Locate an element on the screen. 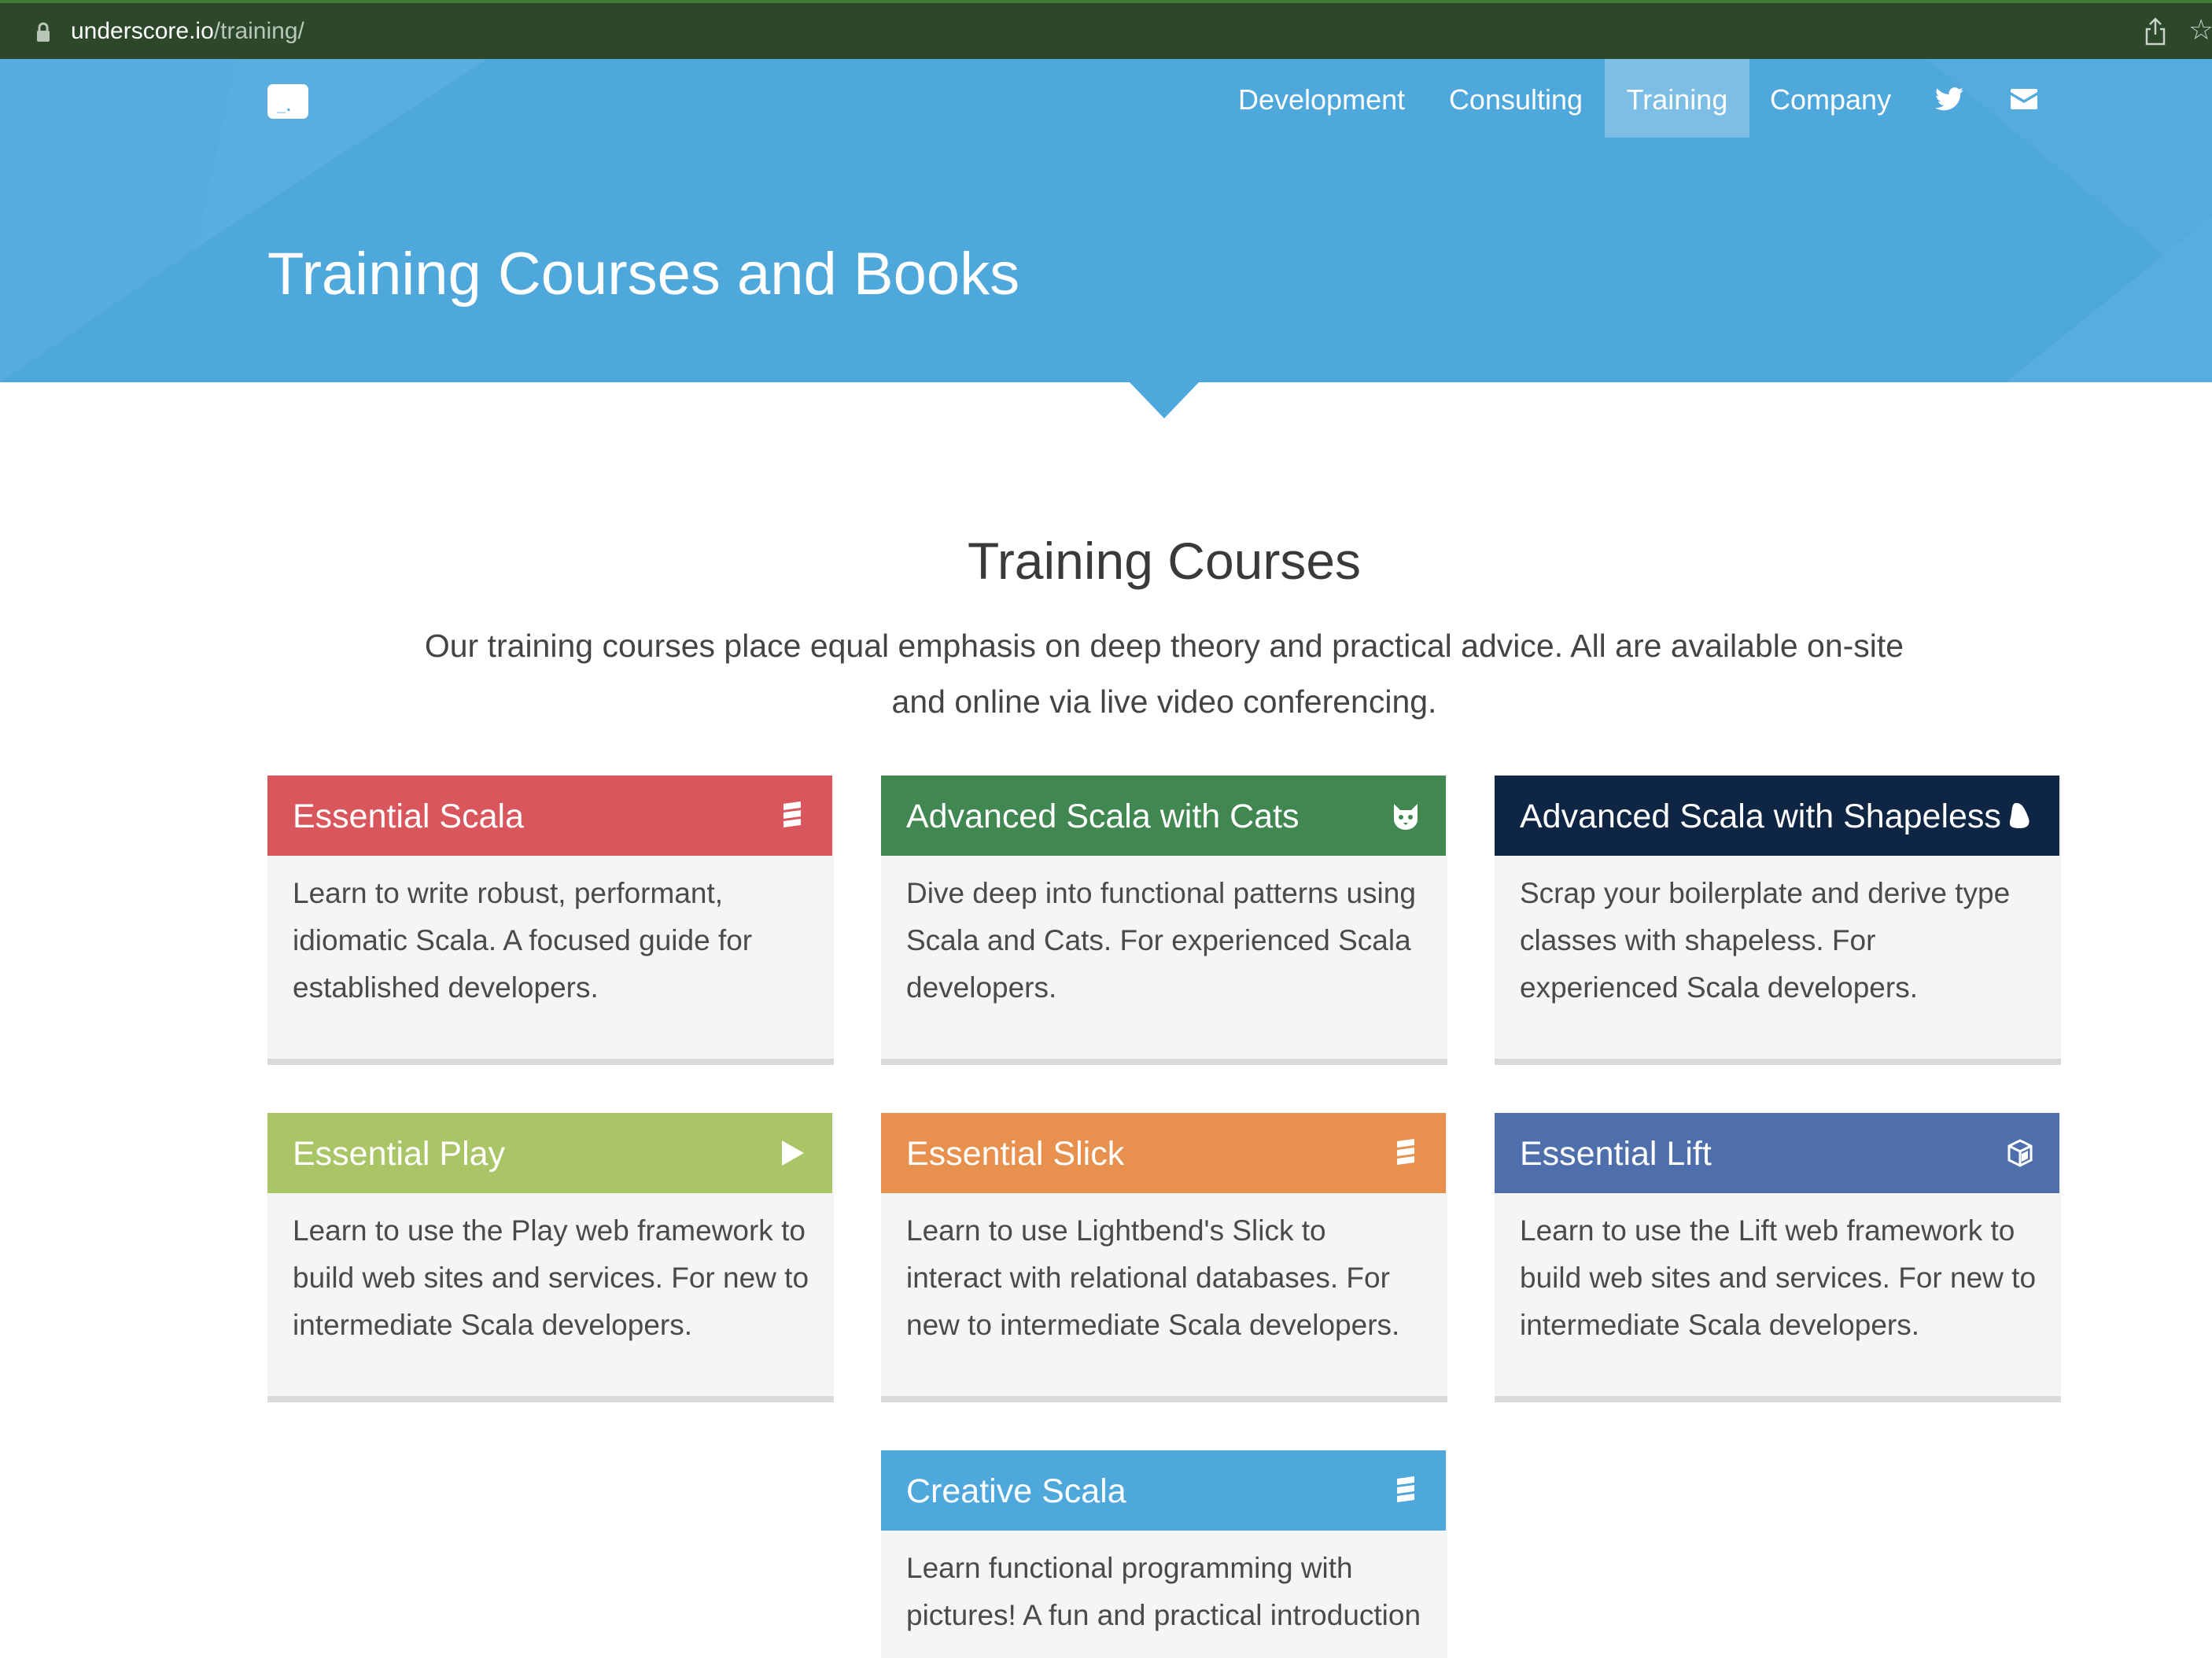  course-card-header: Creative Scala is located at coordinates (1163, 1490).